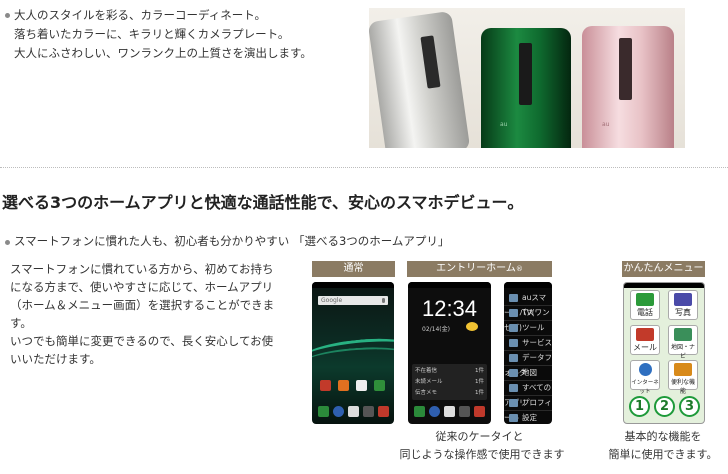 The height and width of the screenshot is (474, 728). What do you see at coordinates (683, 334) in the screenshot?
I see `map-icon` at bounding box center [683, 334].